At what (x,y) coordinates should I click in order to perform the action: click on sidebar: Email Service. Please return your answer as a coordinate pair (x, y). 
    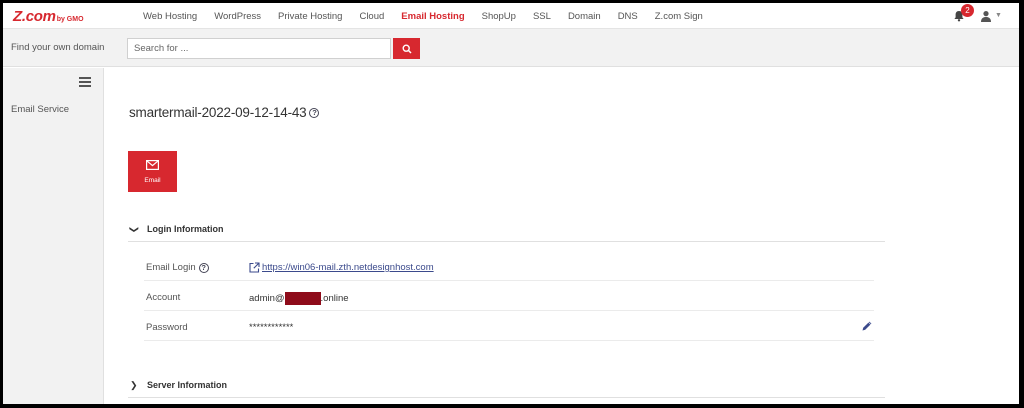
    Looking at the image, I should click on (53, 236).